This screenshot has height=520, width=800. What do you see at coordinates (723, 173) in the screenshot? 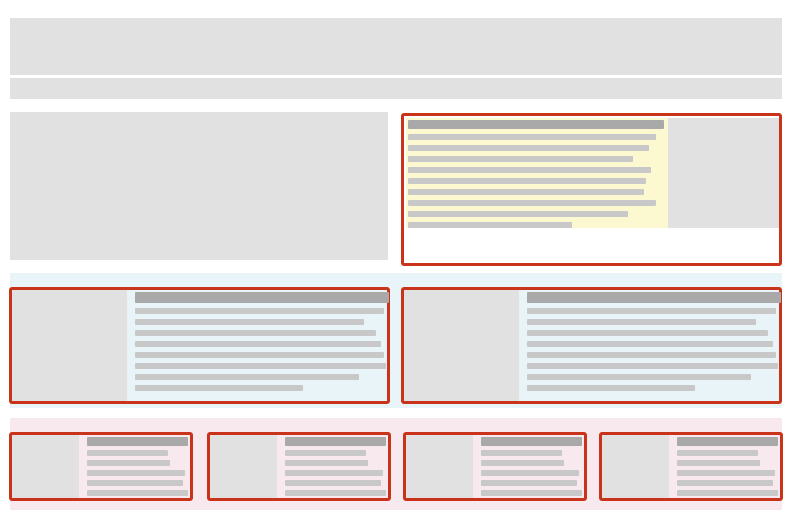
I see `card-image-placeholder` at bounding box center [723, 173].